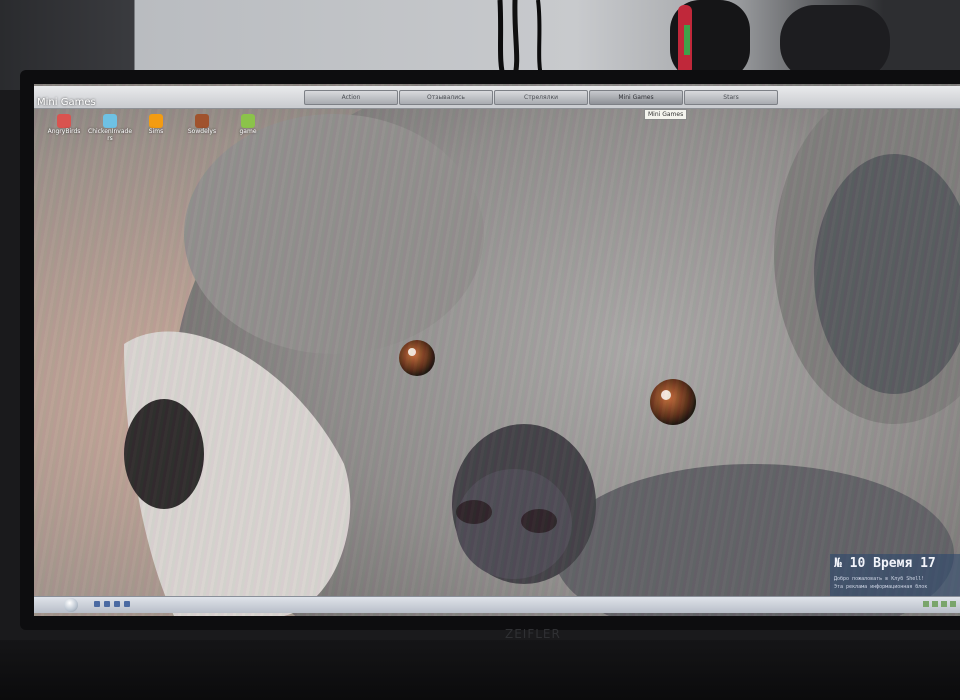 The image size is (960, 700). I want to click on desktop-icon-sowdelys: Sowdelys, so click(202, 128).